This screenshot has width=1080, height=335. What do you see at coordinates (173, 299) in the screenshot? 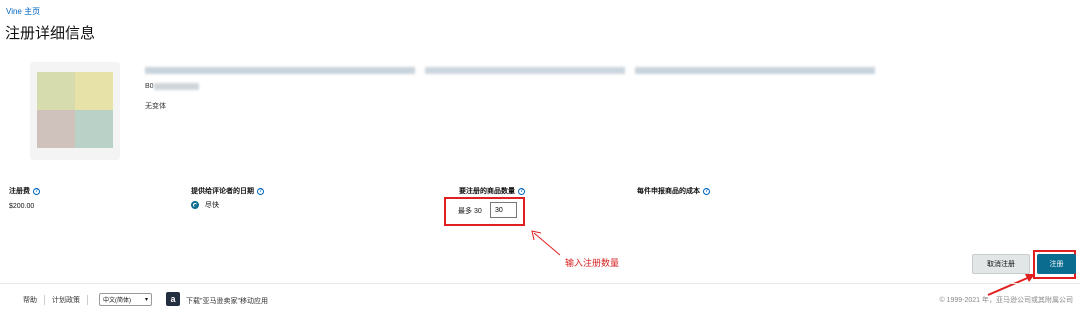
I see `amazon-app-icon: a` at bounding box center [173, 299].